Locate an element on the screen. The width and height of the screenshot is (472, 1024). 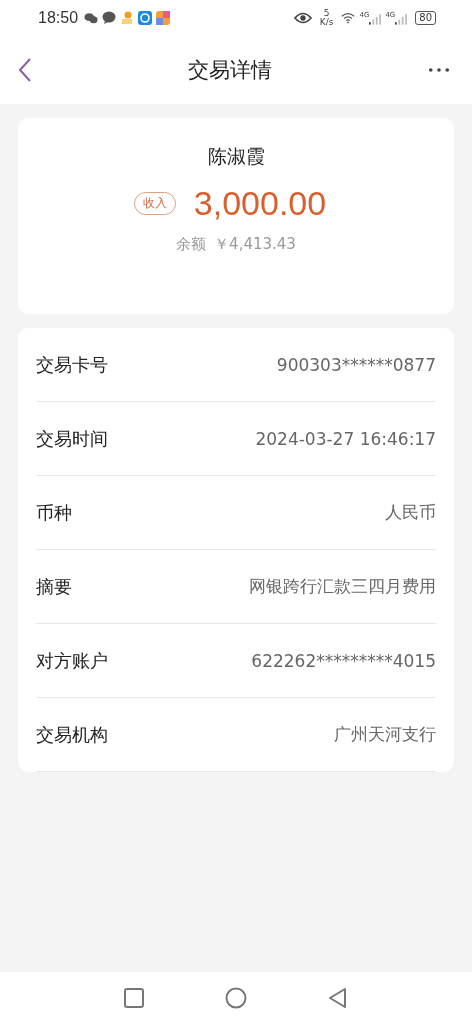
wifi-icon is located at coordinates (348, 18).